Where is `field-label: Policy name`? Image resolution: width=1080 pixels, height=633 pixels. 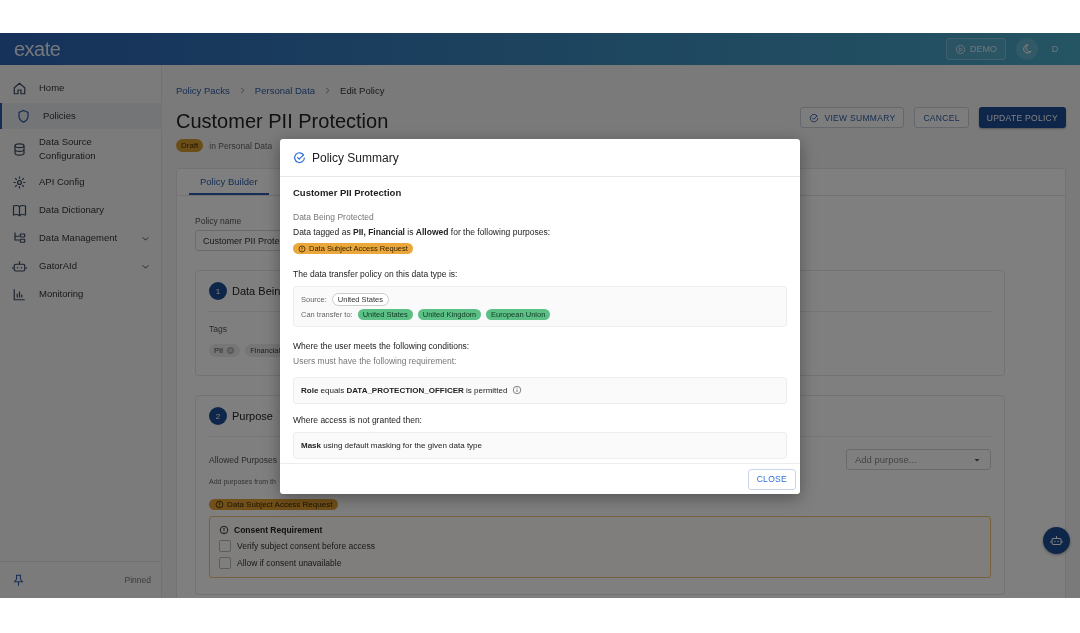 field-label: Policy name is located at coordinates (218, 221).